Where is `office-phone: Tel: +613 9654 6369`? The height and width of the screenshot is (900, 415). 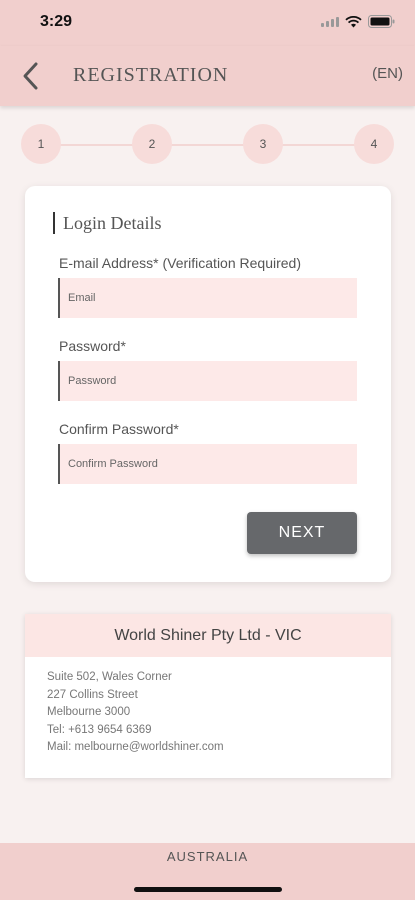
office-phone: Tel: +613 9654 6369 is located at coordinates (219, 731).